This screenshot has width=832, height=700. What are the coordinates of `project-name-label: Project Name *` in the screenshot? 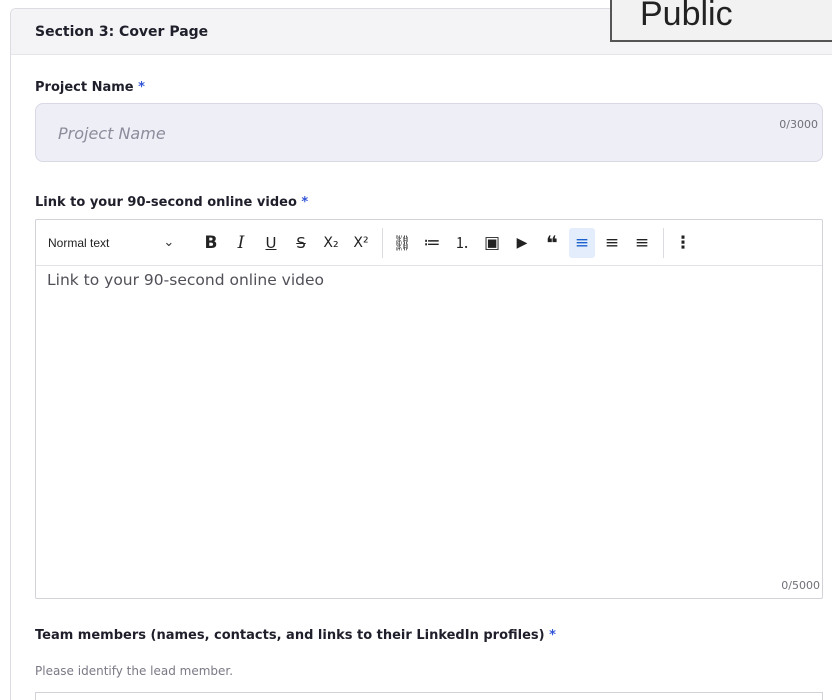 It's located at (90, 87).